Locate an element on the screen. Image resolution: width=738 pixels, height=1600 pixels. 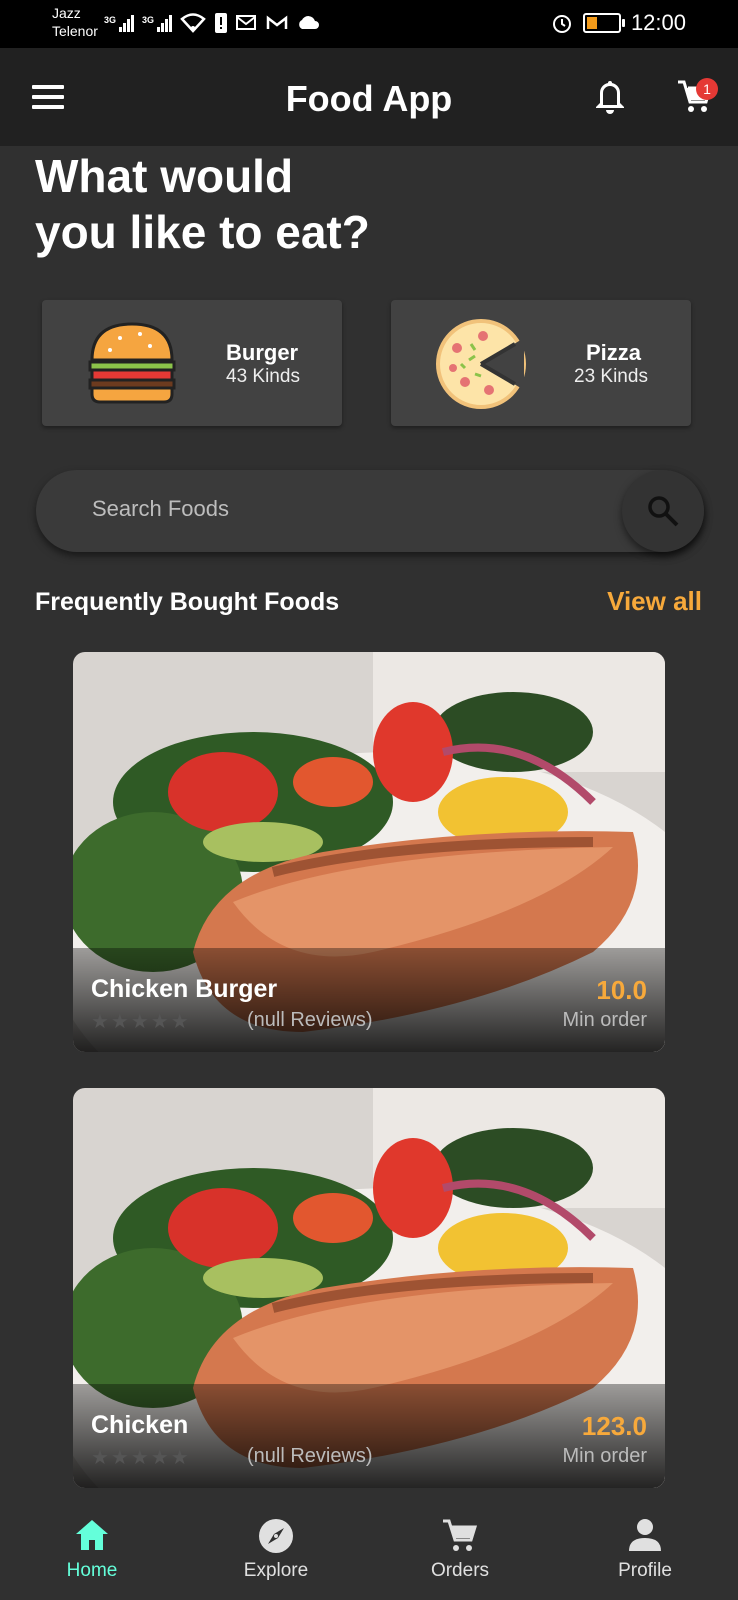
status-right: 12:00 is located at coordinates (618, 23).